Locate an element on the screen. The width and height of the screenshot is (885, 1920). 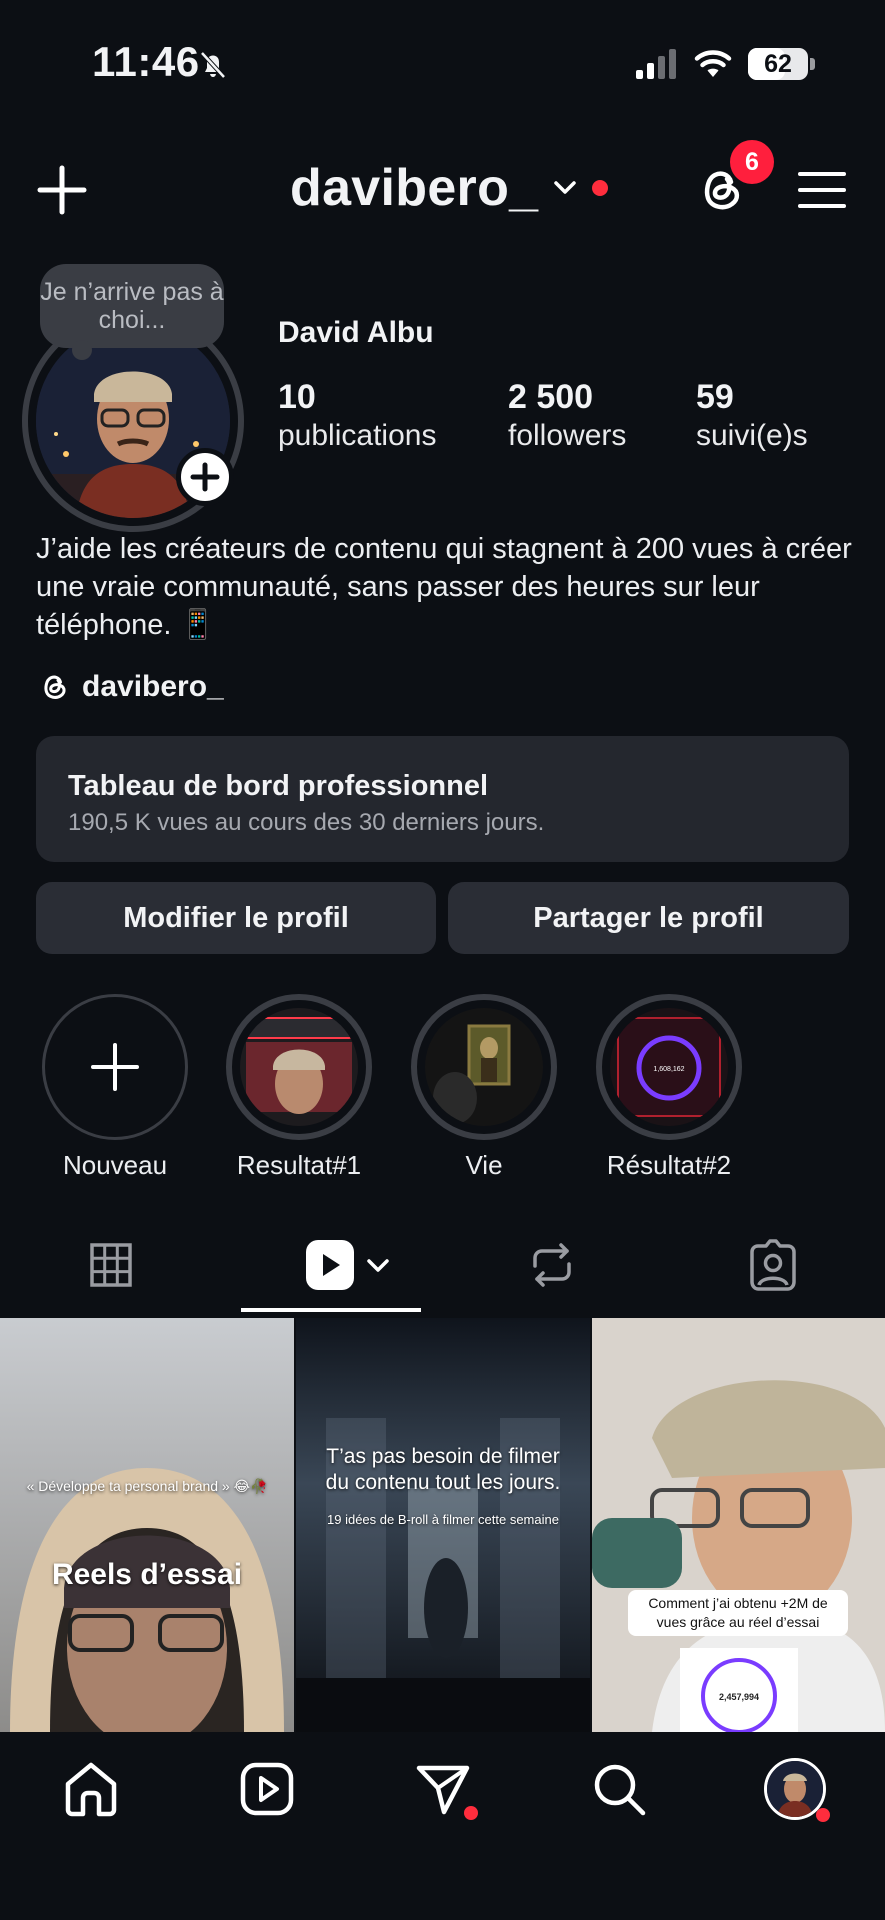
home-icon is located at coordinates (91, 1789).